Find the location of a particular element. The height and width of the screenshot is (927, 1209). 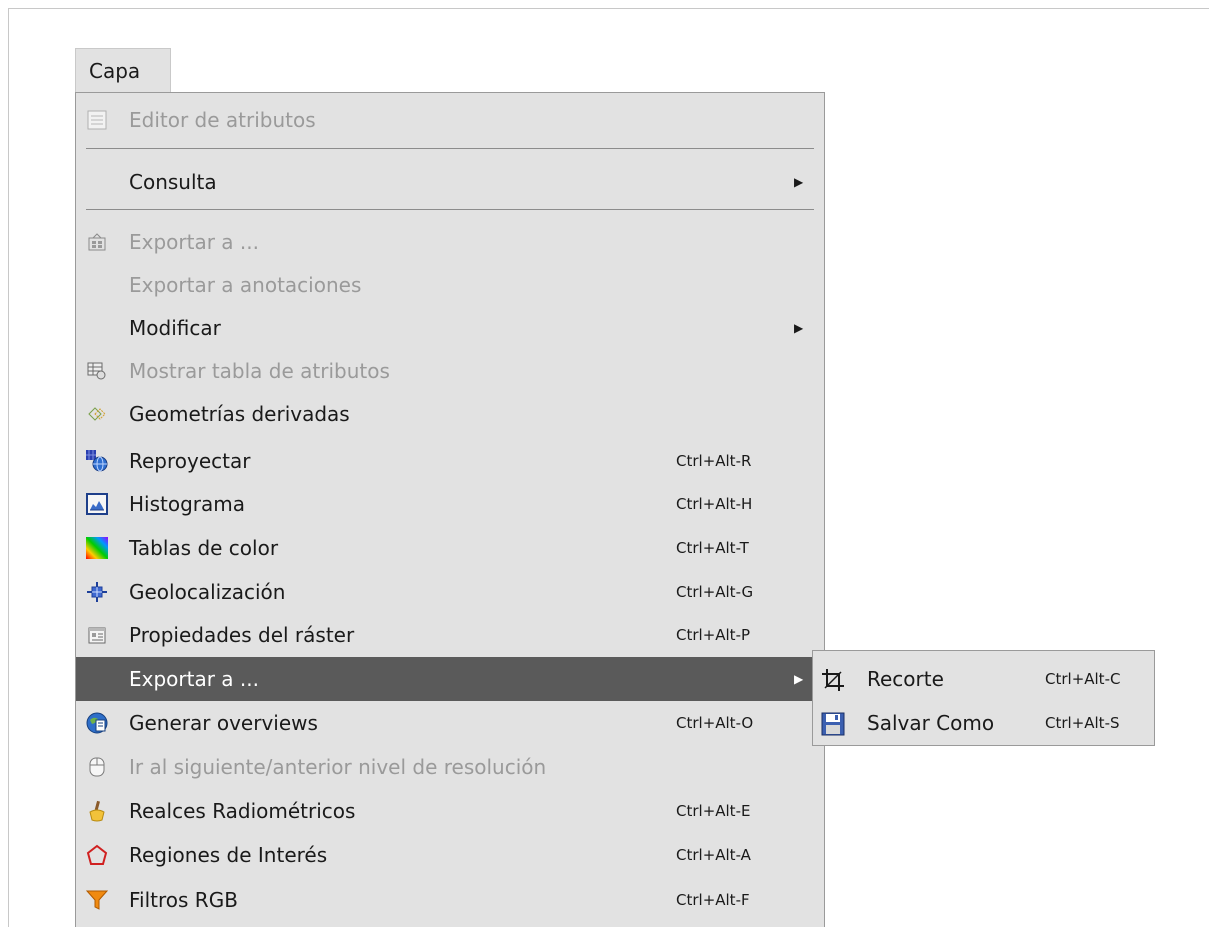

color-table-icon is located at coordinates (97, 548).